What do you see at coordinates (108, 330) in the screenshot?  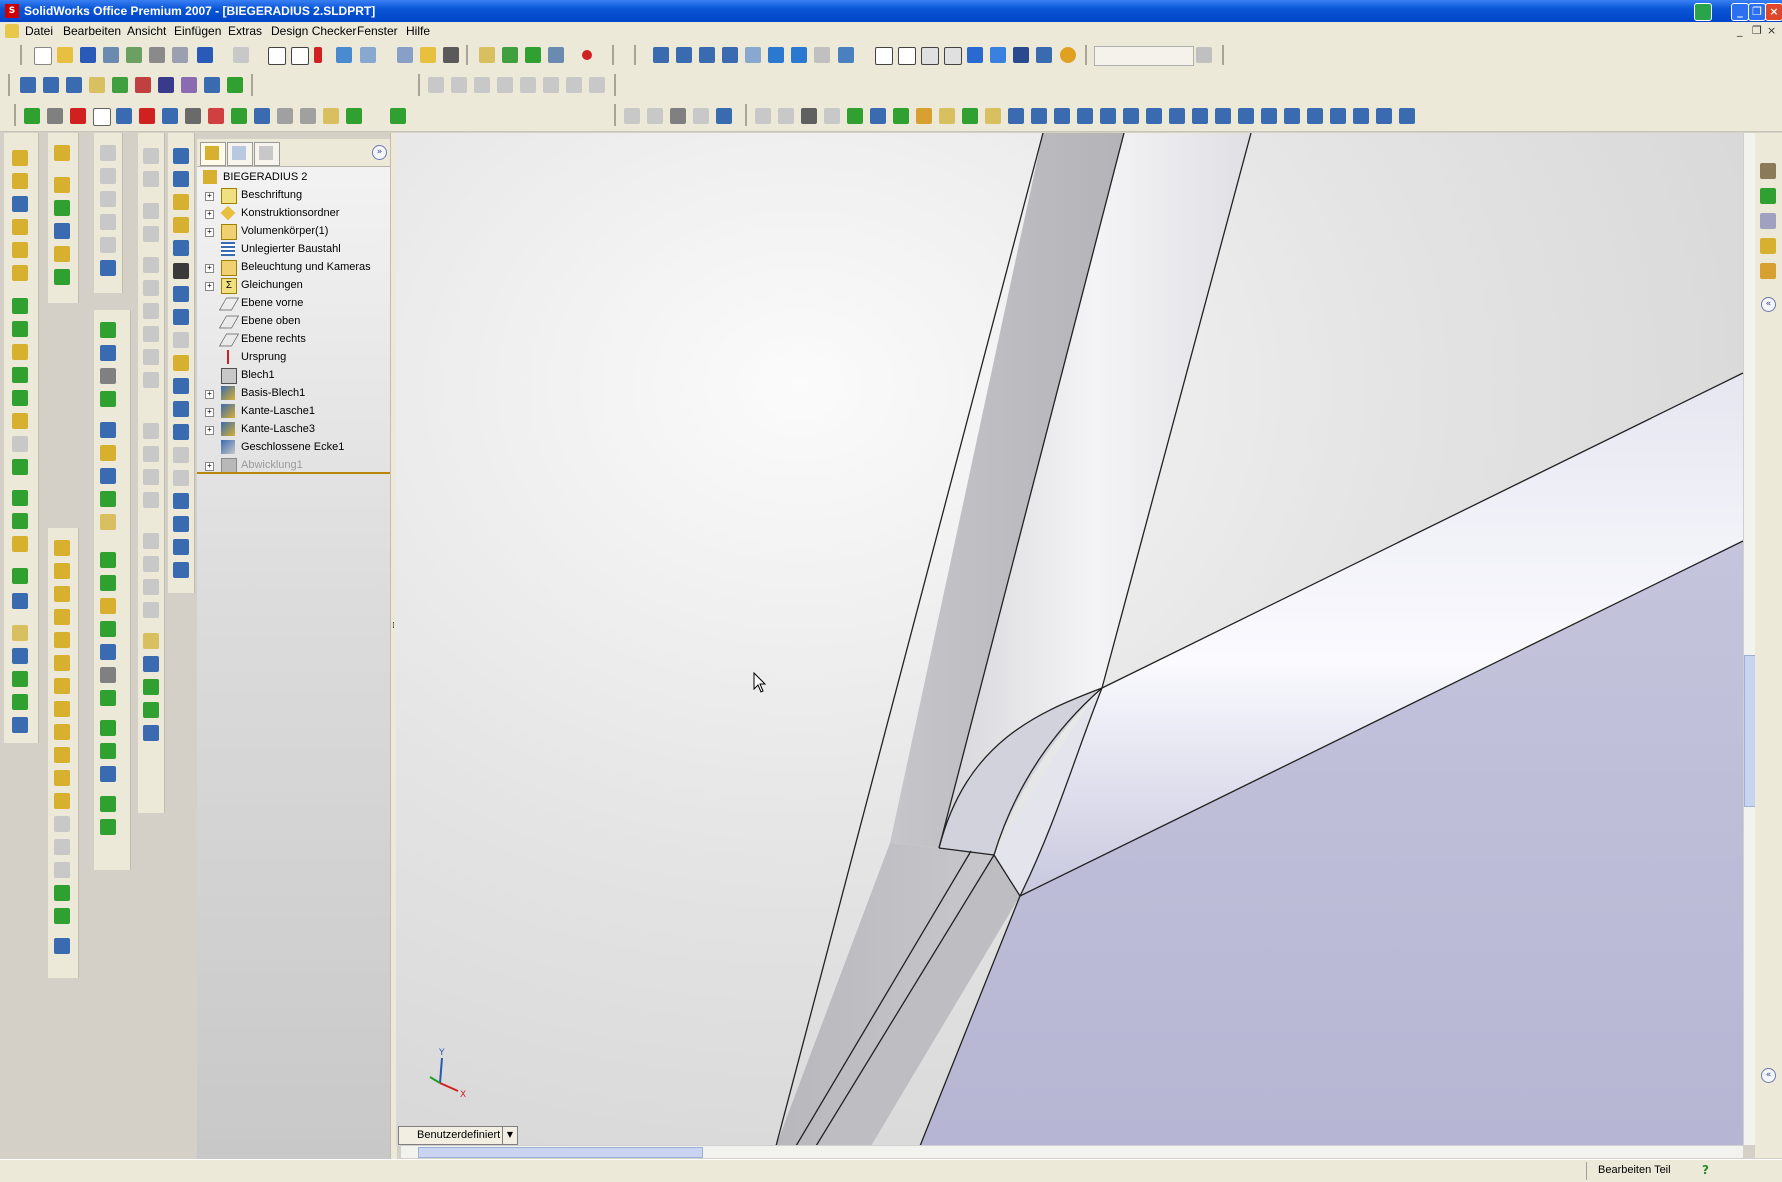 I see `mold-a-icon` at bounding box center [108, 330].